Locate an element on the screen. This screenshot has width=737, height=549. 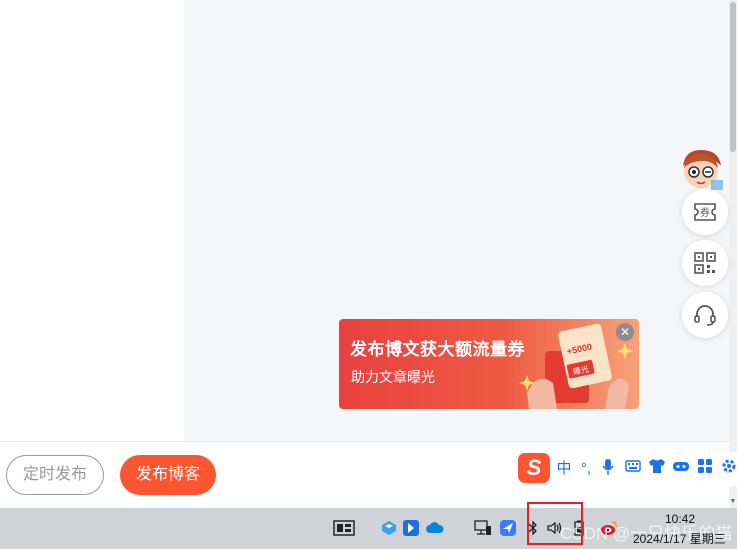
clock-time: 10:42 is located at coordinates (680, 519).